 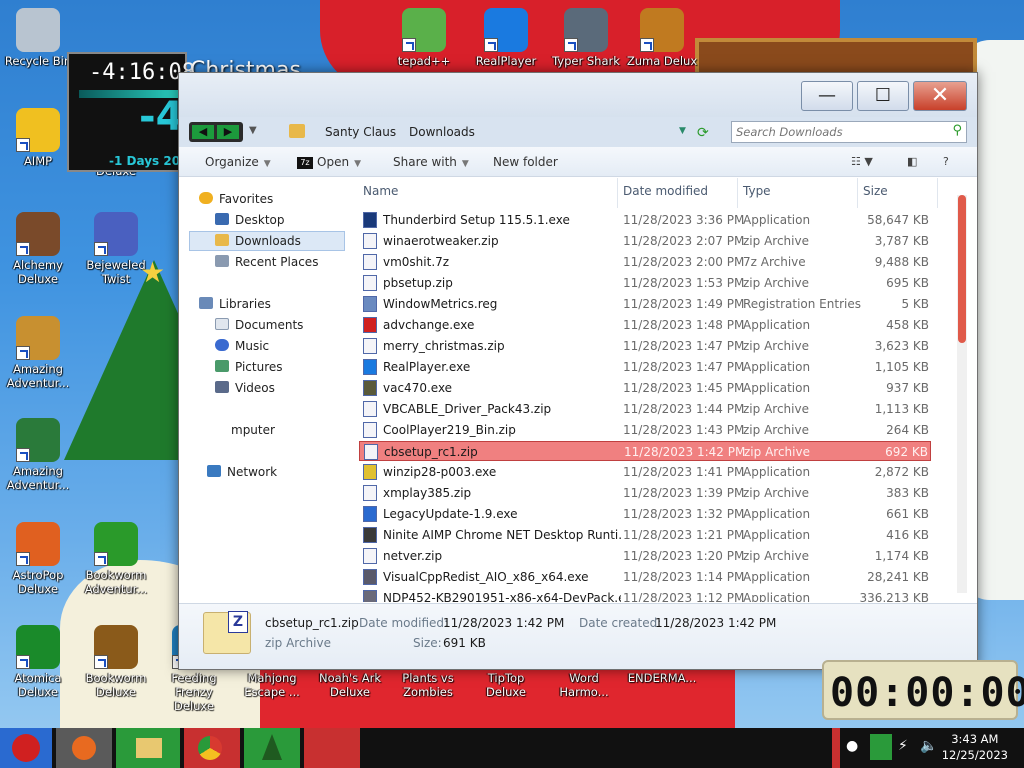 What do you see at coordinates (962, 394) in the screenshot?
I see `vertical-scrollbar` at bounding box center [962, 394].